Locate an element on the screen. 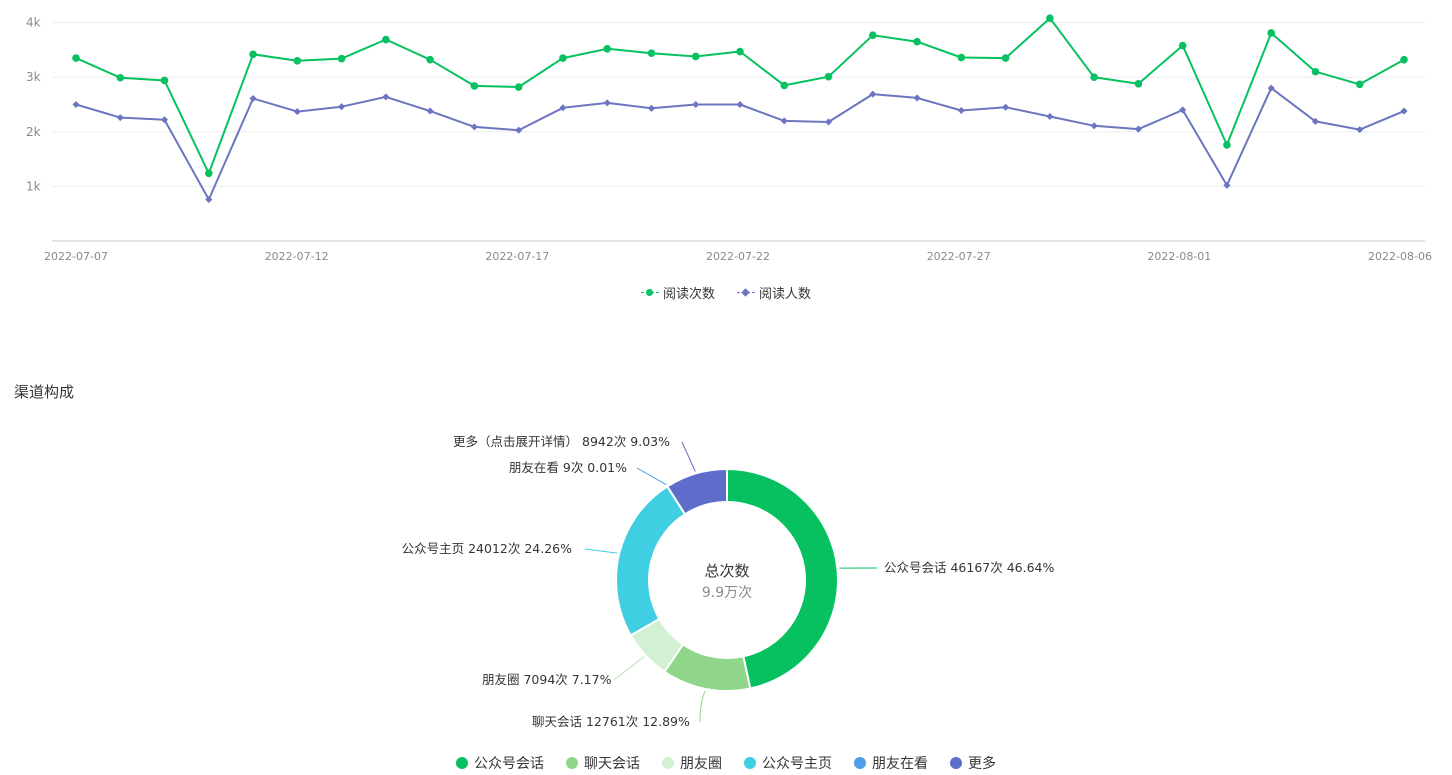  legend-item-read-count: 阅读次数 is located at coordinates (677, 292).